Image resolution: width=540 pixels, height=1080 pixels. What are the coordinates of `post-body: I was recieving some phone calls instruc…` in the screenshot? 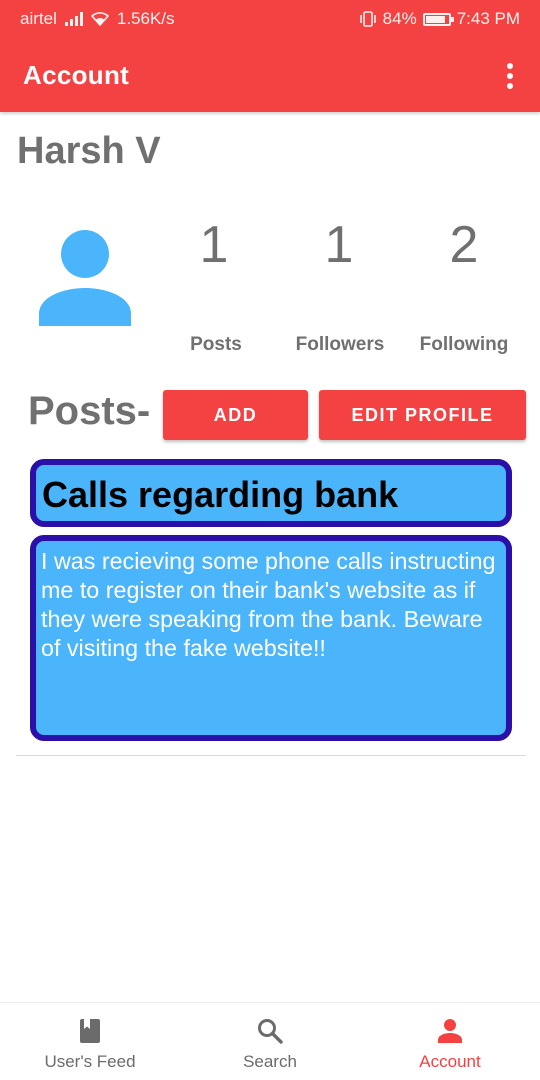 It's located at (268, 604).